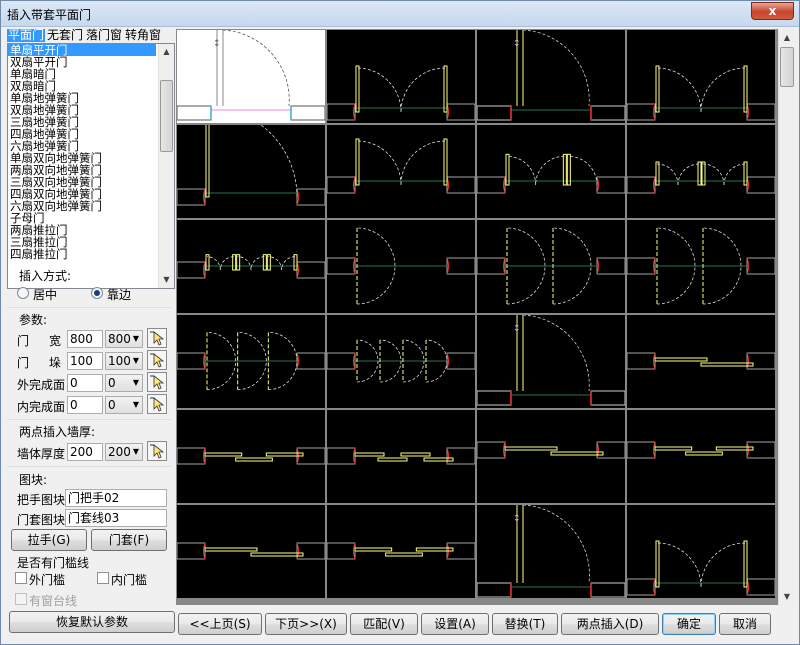  I want to click on chevron-down-icon: ▼, so click(135, 451).